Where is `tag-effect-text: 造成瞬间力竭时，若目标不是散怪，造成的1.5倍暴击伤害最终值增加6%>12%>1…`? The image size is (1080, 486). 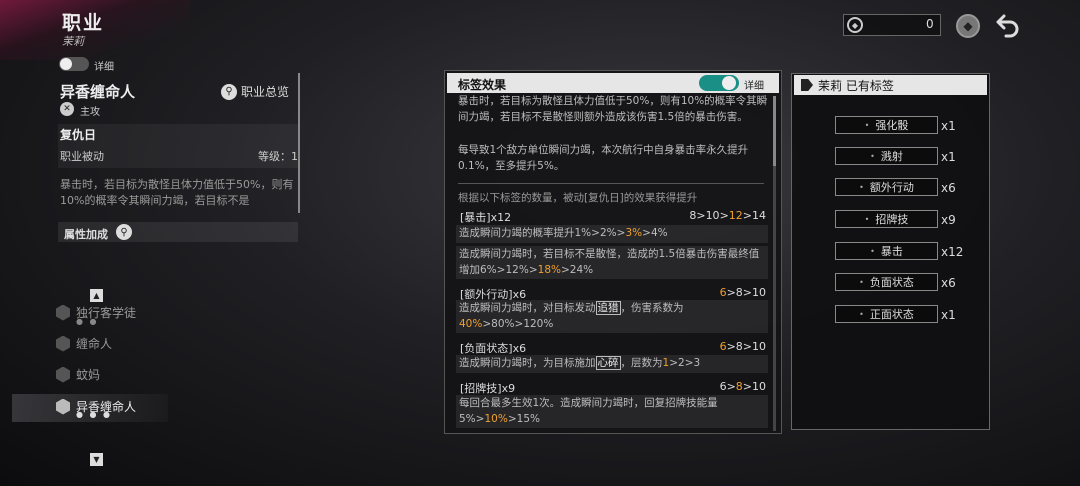 tag-effect-text: 造成瞬间力竭时，若目标不是散怪，造成的1.5倍暴击伤害最终值增加6%>12%>1… is located at coordinates (612, 262).